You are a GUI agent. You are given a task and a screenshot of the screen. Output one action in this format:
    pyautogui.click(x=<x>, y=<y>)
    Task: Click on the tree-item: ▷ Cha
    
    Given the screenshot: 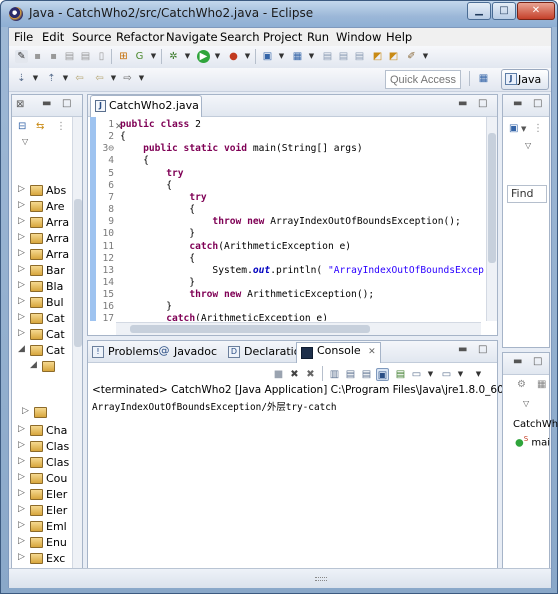 What is the action you would take?
    pyautogui.click(x=45, y=431)
    